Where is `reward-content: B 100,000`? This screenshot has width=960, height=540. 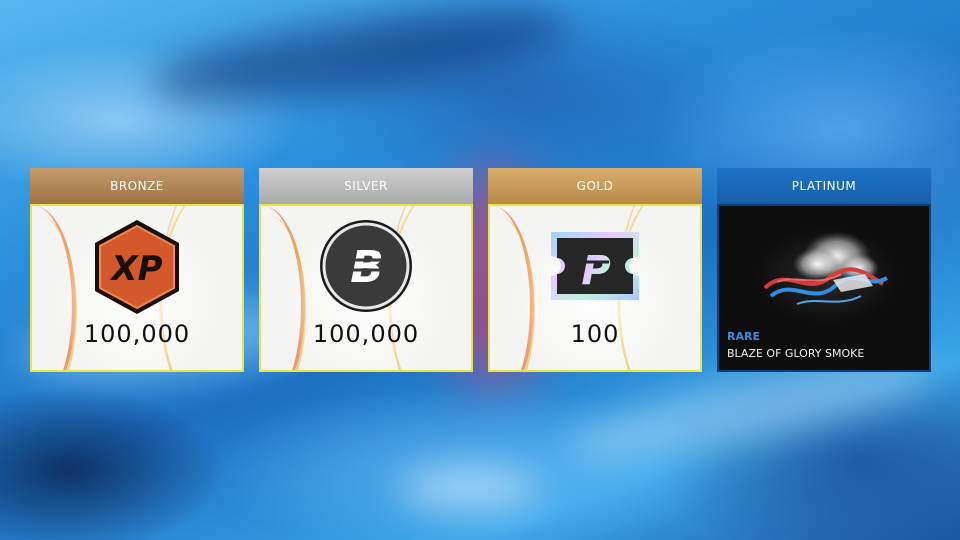
reward-content: B 100,000 is located at coordinates (366, 288).